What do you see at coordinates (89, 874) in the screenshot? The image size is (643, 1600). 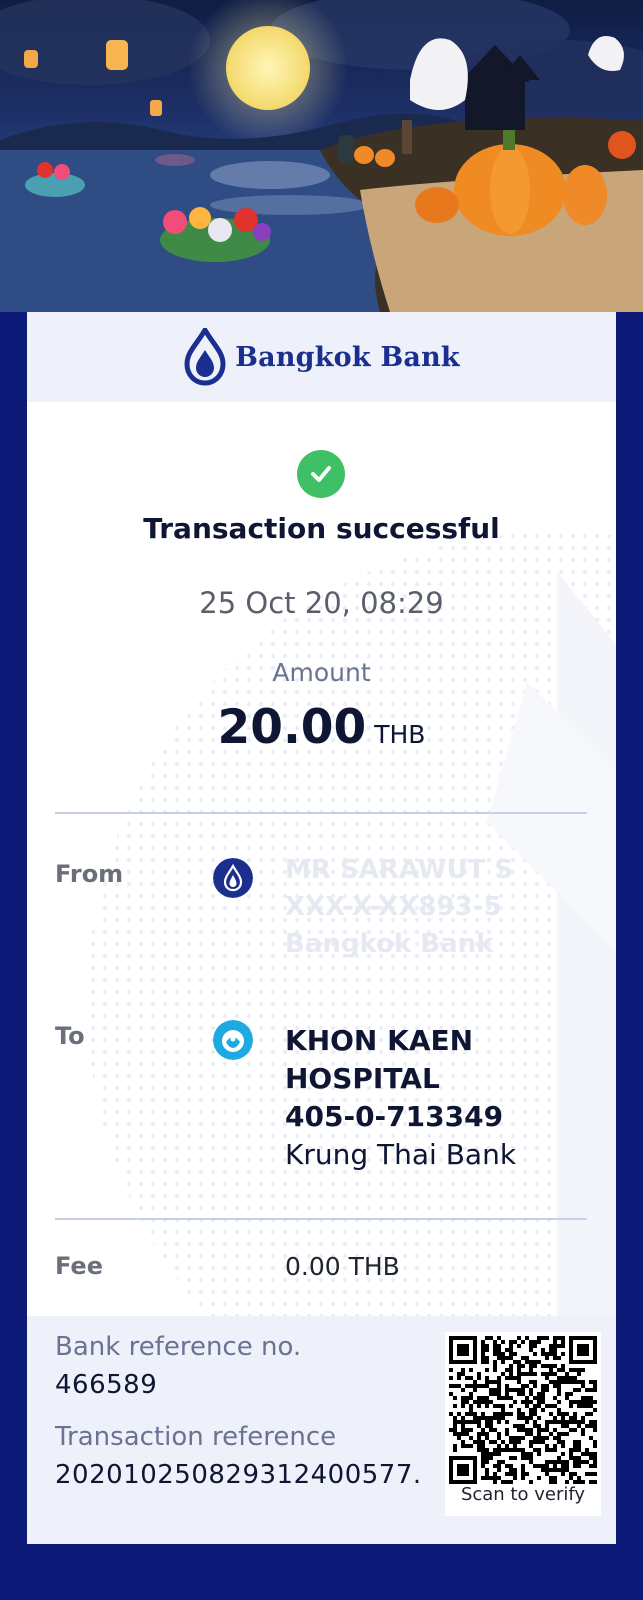 I see `from-label: From` at bounding box center [89, 874].